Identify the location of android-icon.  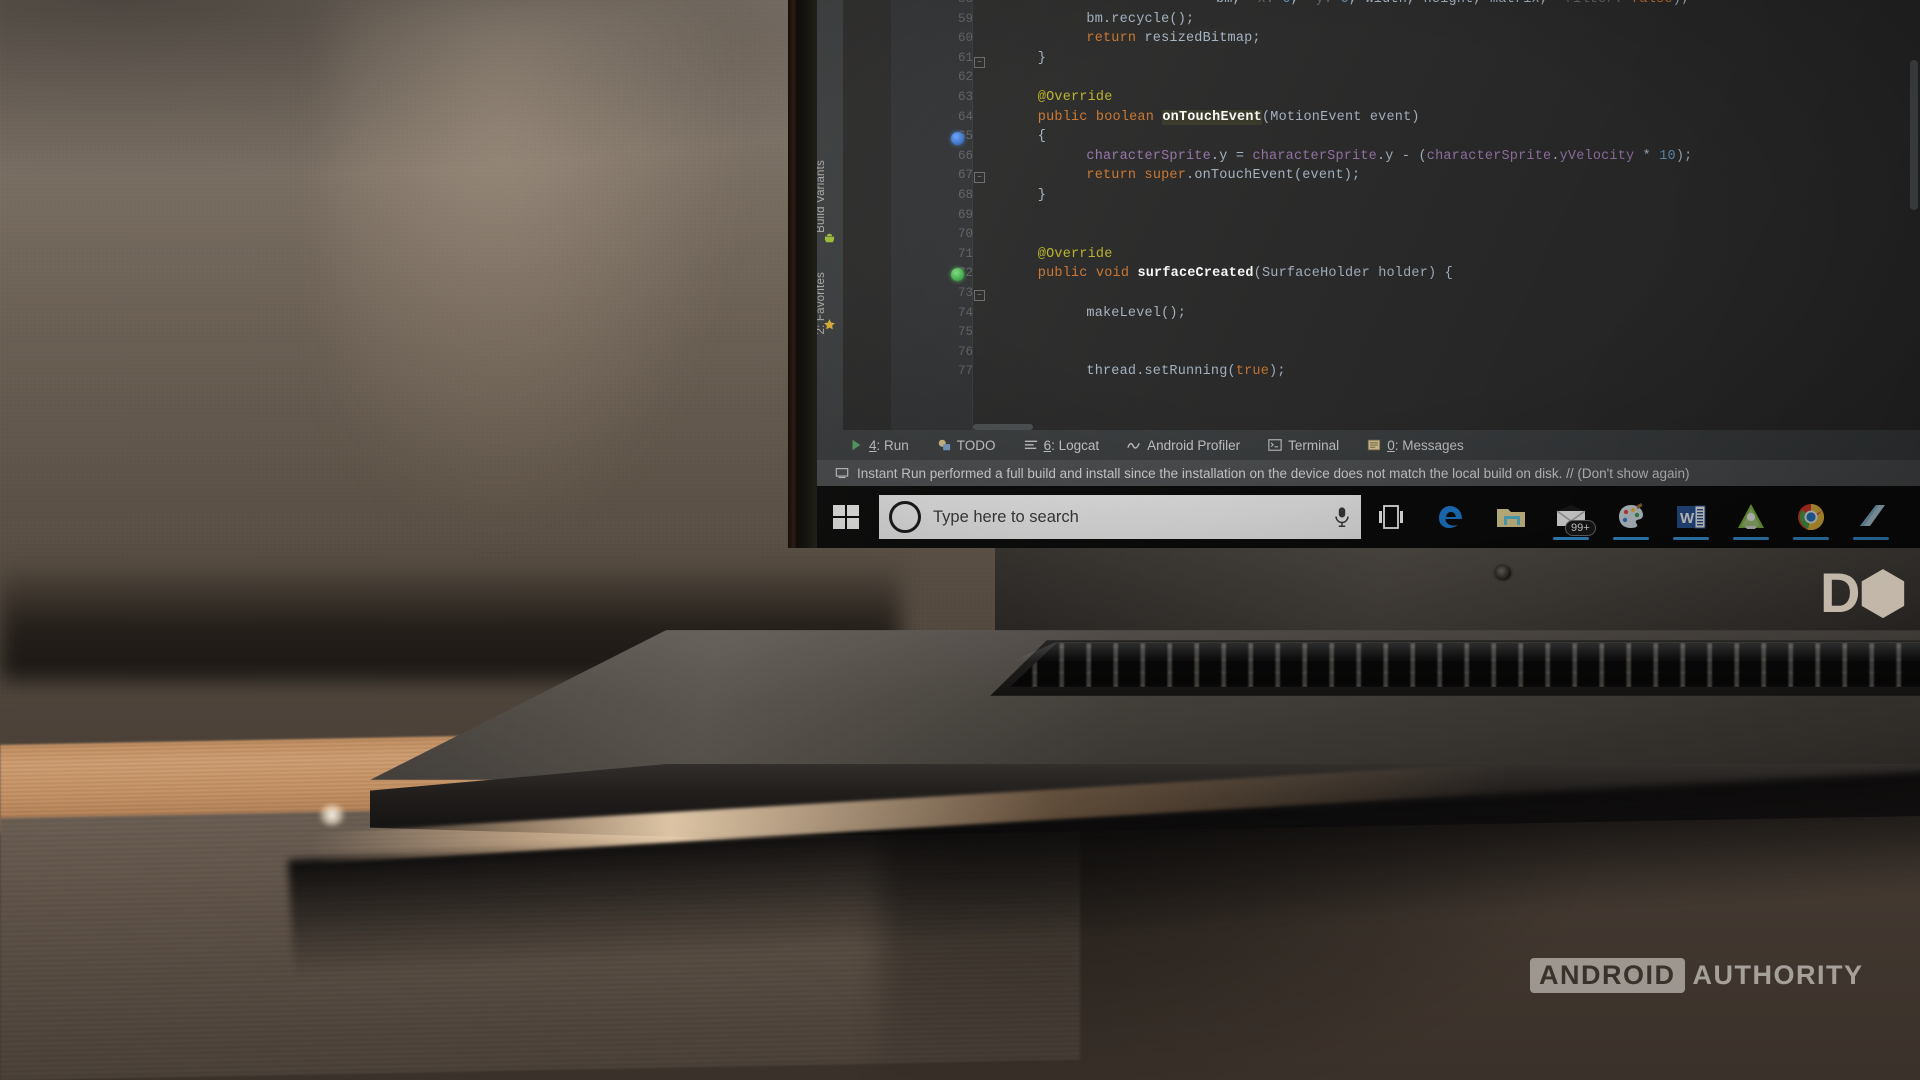
(829, 238).